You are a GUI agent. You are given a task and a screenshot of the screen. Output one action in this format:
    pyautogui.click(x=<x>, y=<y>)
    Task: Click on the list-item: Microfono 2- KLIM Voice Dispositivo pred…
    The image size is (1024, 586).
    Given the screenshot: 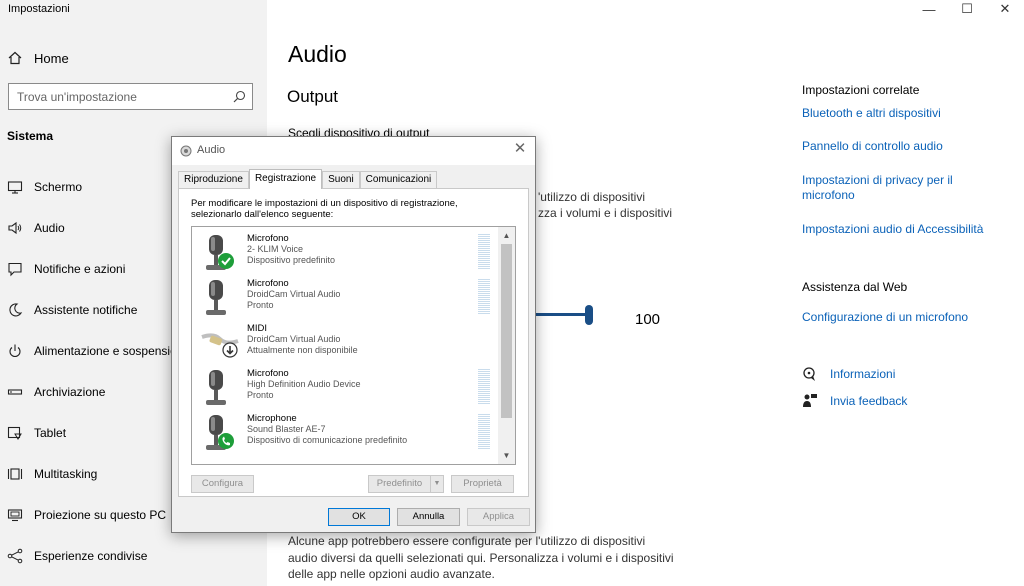 What is the action you would take?
    pyautogui.click(x=344, y=251)
    